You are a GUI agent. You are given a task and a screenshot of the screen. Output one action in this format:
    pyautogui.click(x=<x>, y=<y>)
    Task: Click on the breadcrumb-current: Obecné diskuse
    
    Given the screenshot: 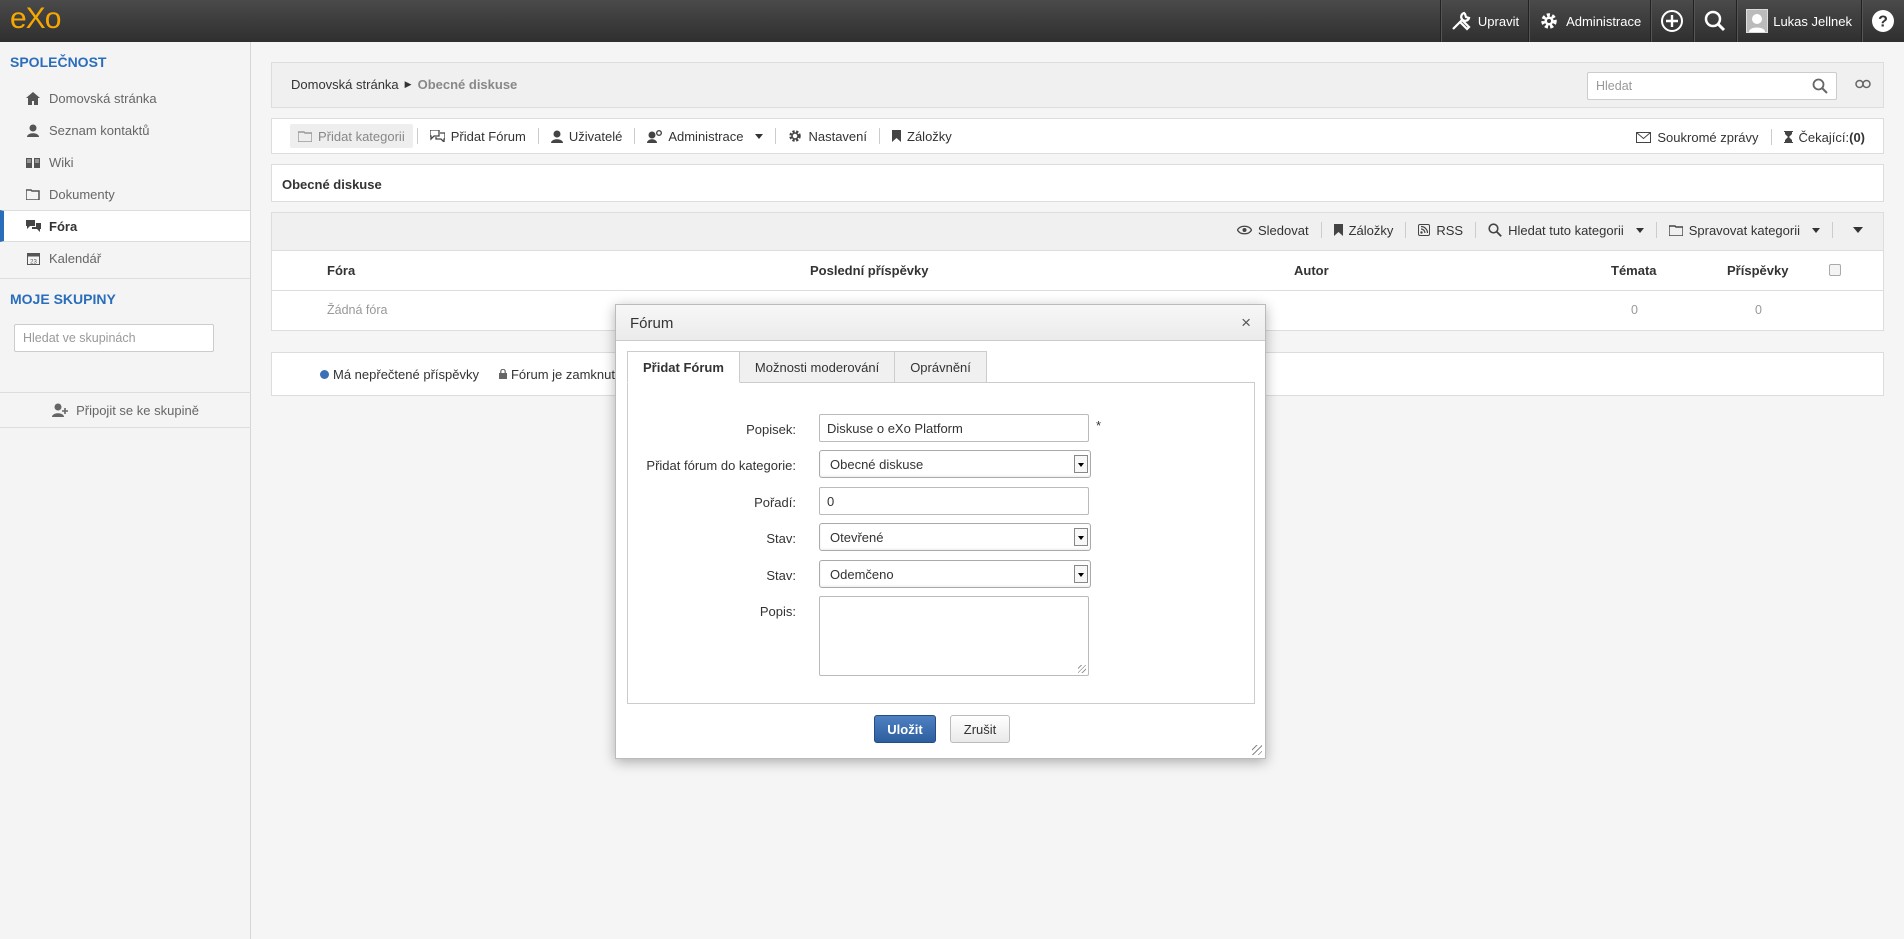 What is the action you would take?
    pyautogui.click(x=467, y=84)
    